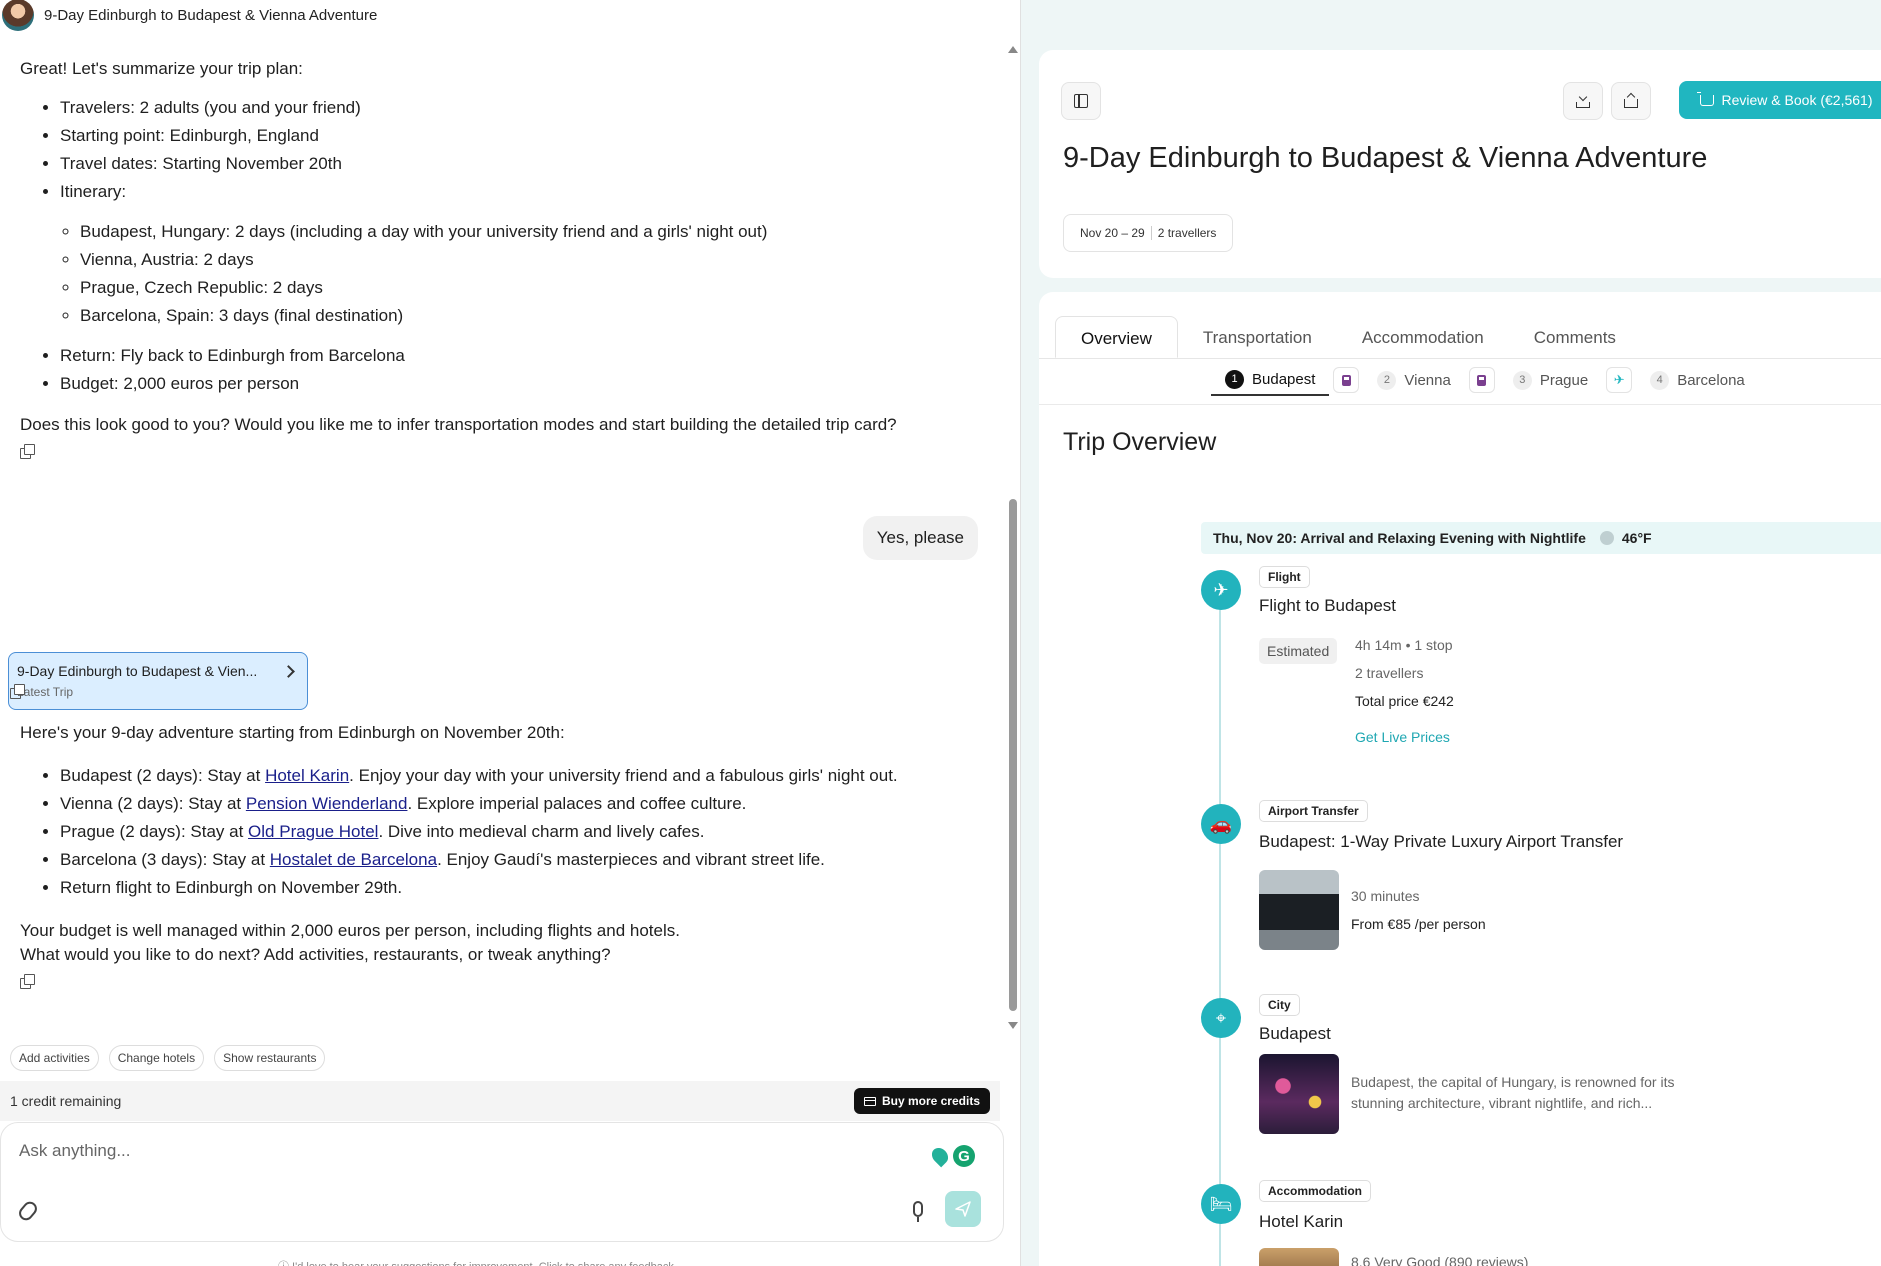 This screenshot has height=1266, width=1881. I want to click on city-tab-vienna: 2 Vienna, so click(1413, 380).